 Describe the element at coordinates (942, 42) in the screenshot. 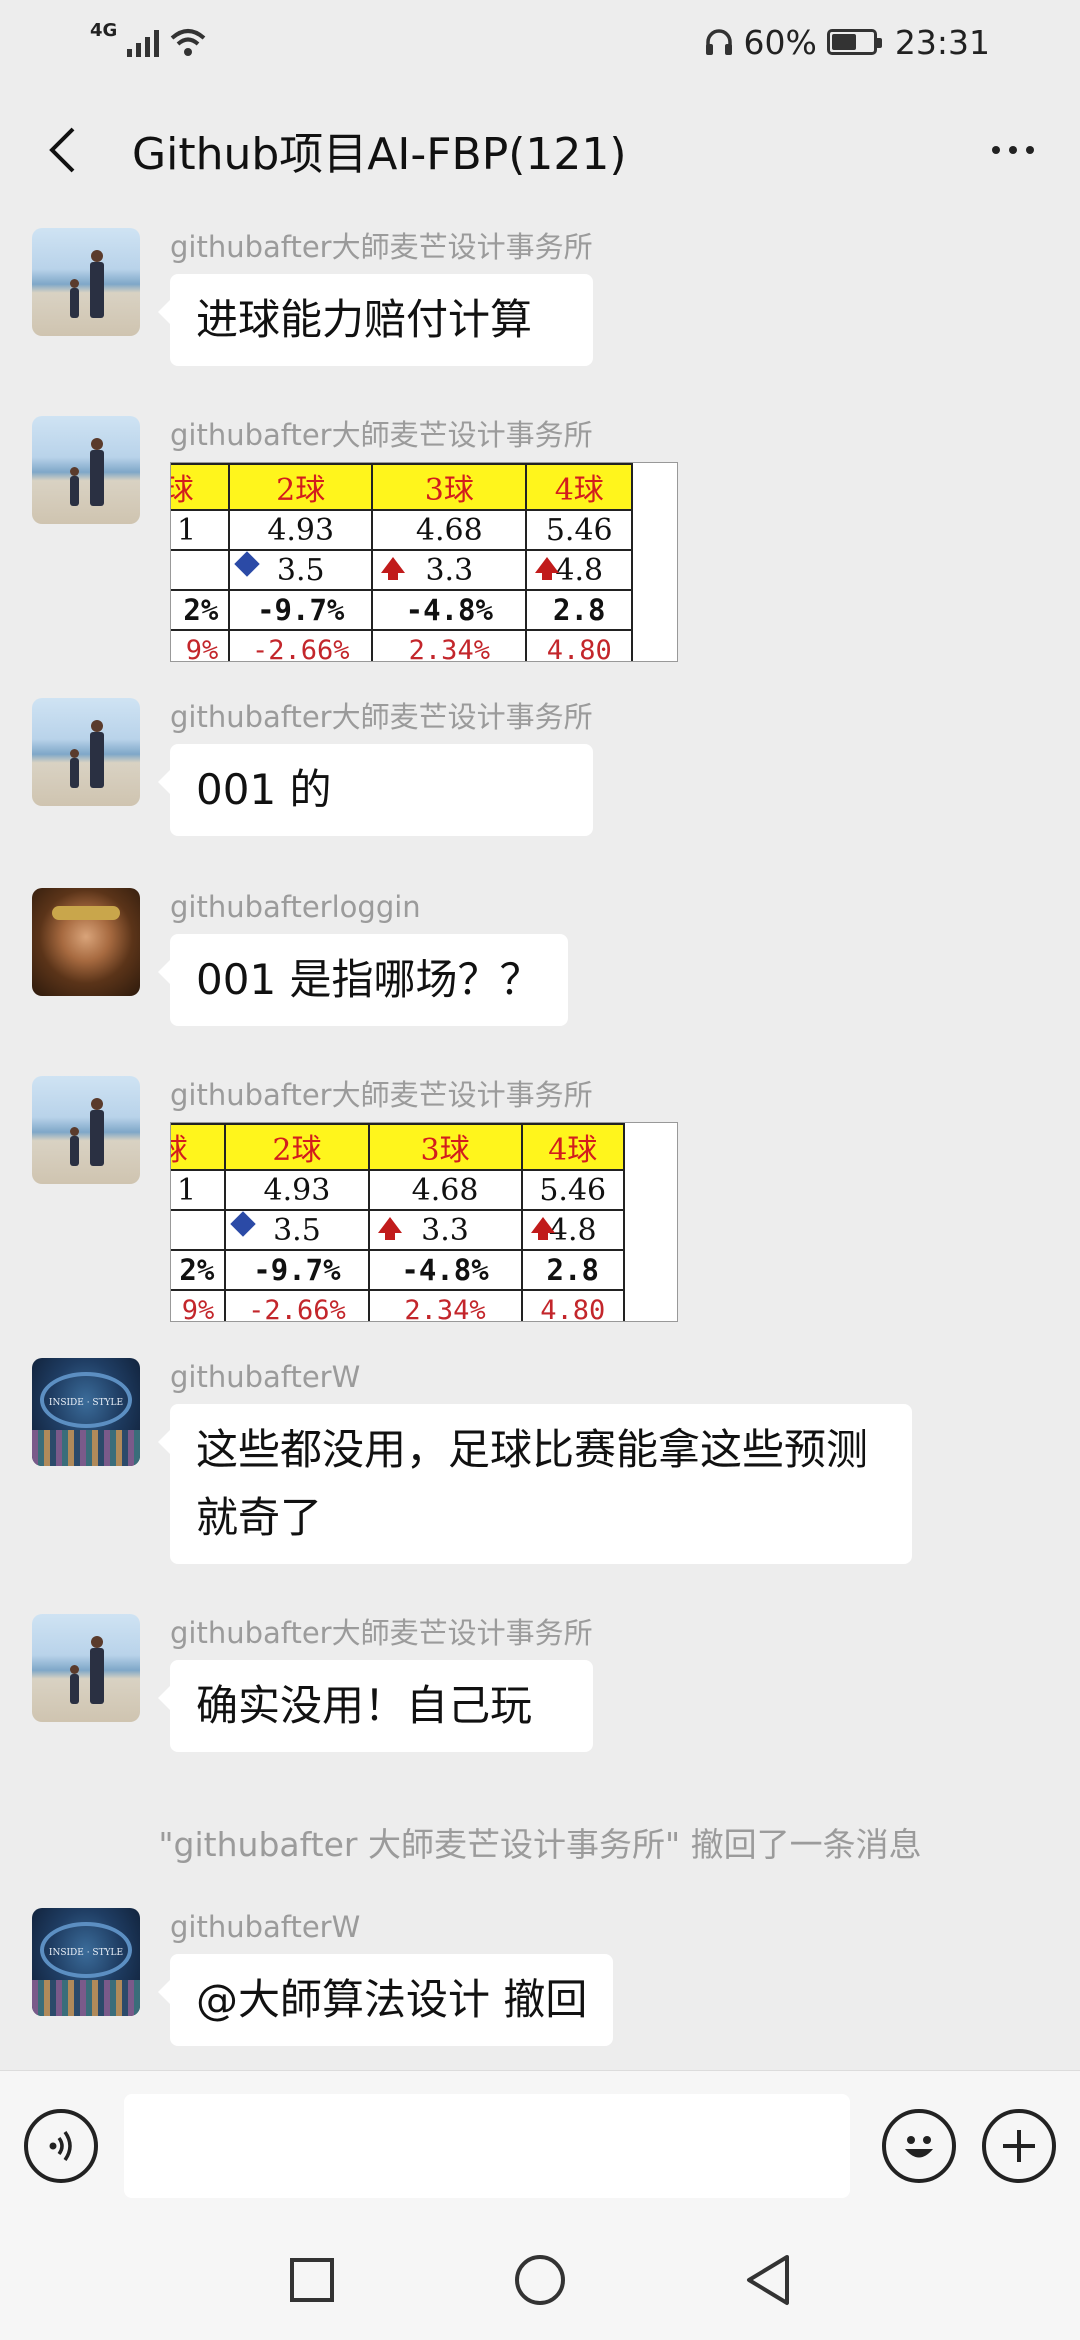

I see `clock: 23:31` at that location.